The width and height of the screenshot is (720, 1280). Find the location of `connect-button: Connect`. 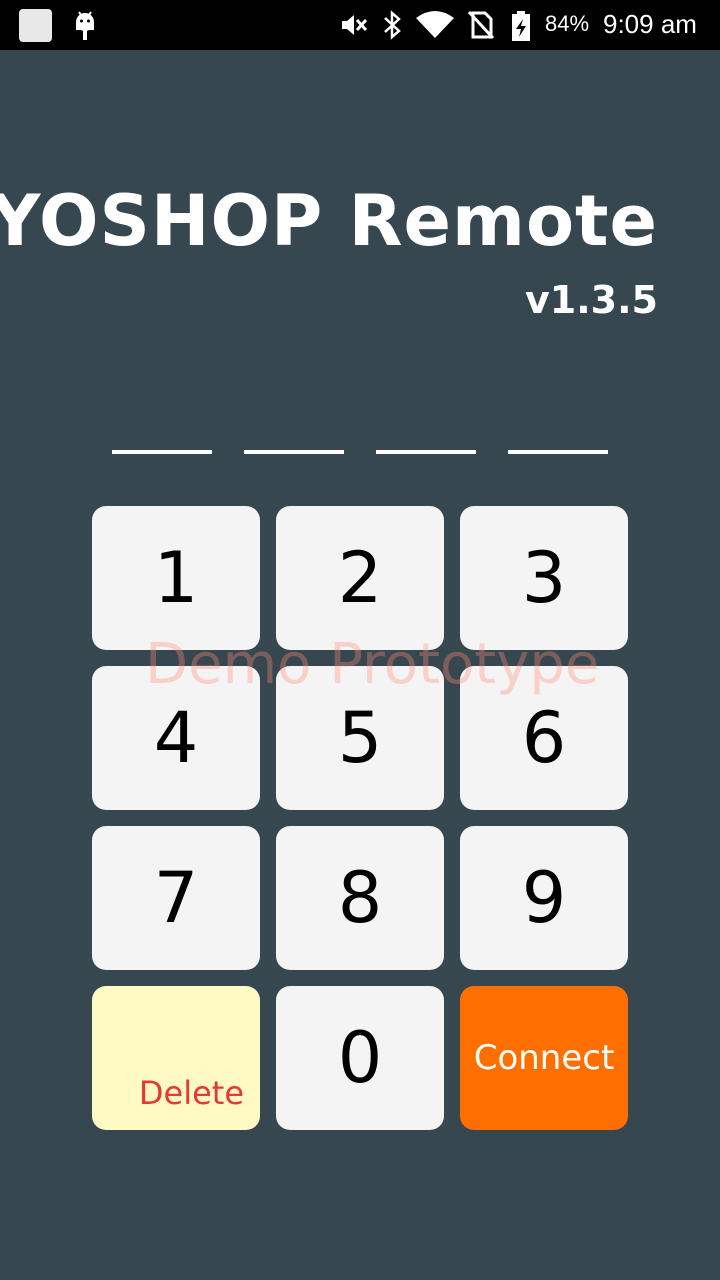

connect-button: Connect is located at coordinates (544, 1058).